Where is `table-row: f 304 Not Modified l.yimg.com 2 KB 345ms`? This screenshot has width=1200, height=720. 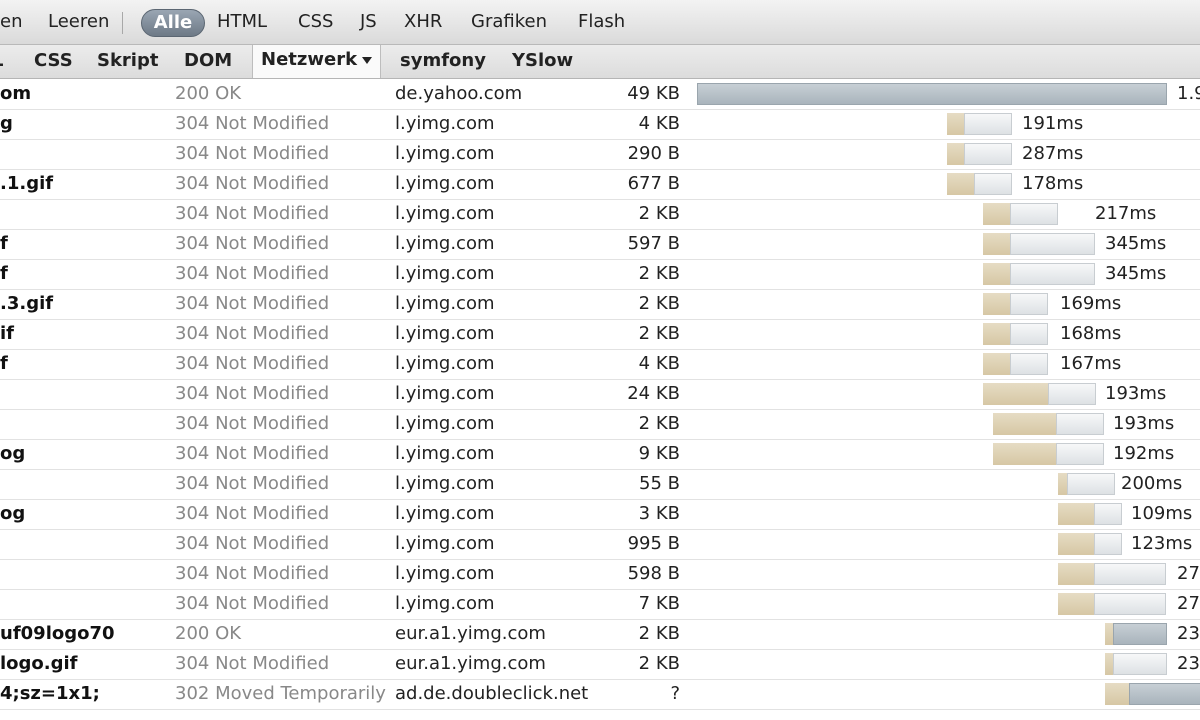
table-row: f 304 Not Modified l.yimg.com 2 KB 345ms is located at coordinates (600, 274).